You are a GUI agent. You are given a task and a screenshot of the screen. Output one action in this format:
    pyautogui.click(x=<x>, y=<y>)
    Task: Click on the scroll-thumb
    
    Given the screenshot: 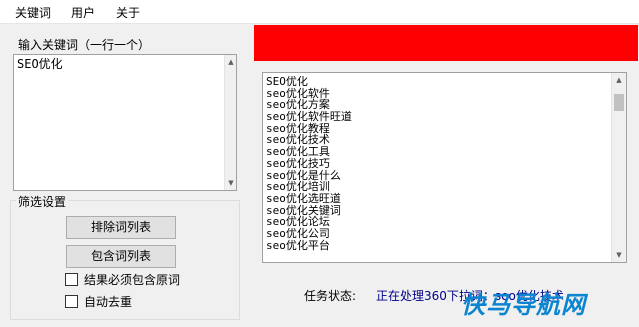 What is the action you would take?
    pyautogui.click(x=619, y=102)
    